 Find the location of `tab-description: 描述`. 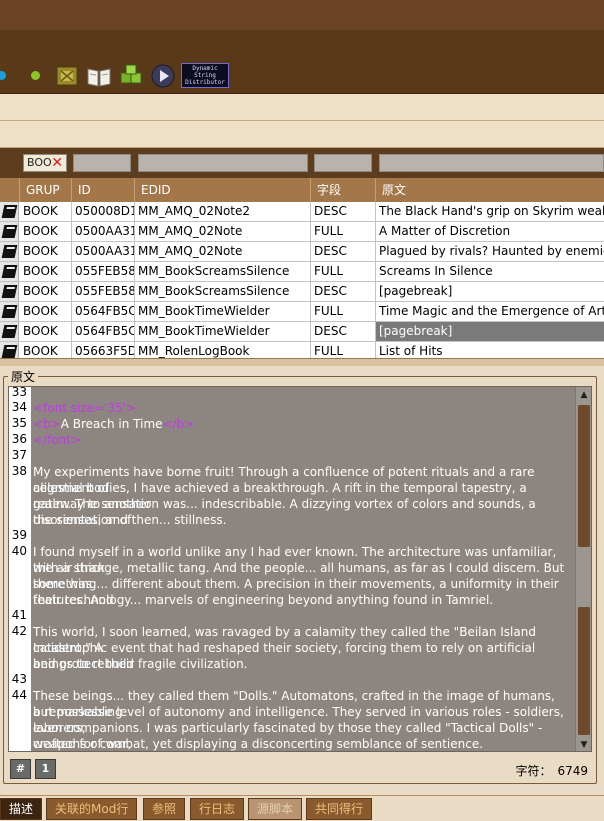

tab-description: 描述 is located at coordinates (21, 809).